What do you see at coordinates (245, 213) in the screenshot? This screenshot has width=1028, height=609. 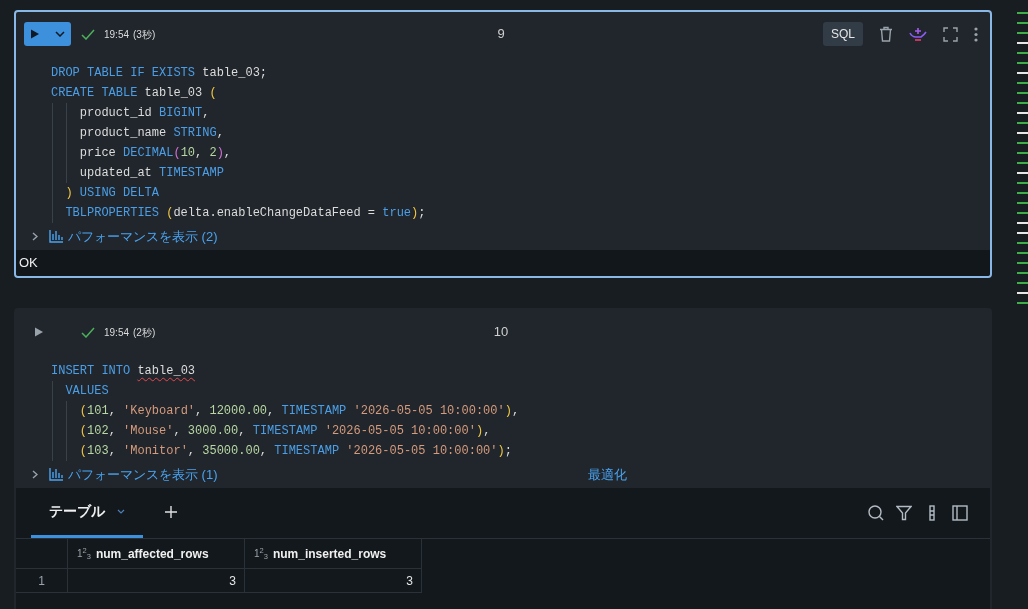 I see `code-line: TBLPROPERTIES (delta.enableChangeDataFeed = true);` at bounding box center [245, 213].